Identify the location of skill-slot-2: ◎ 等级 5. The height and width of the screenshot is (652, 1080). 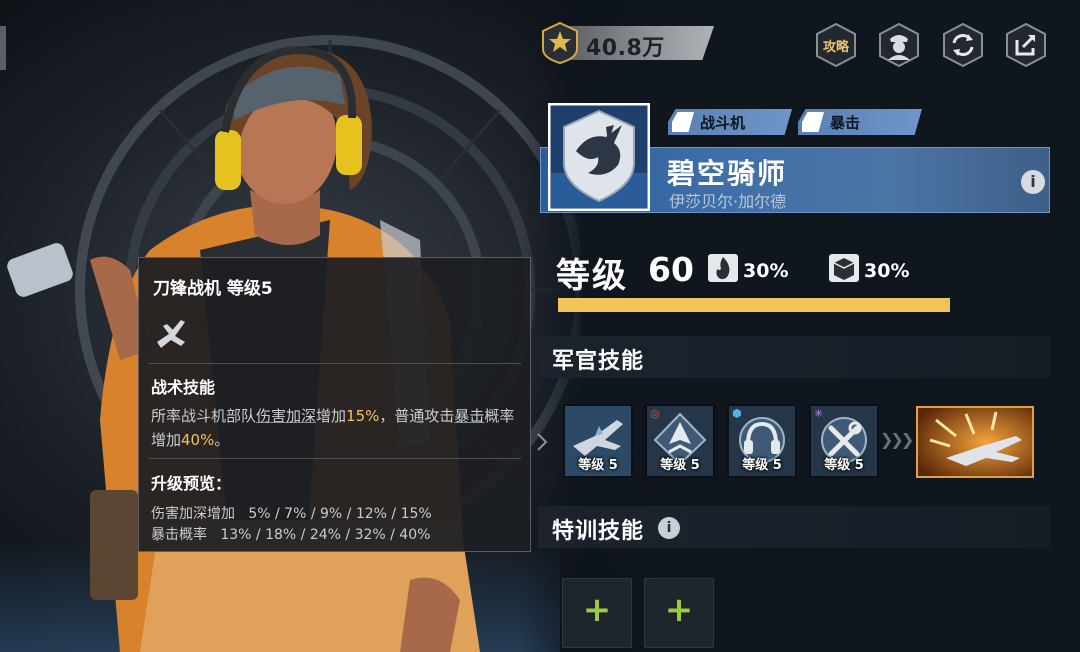
(680, 441).